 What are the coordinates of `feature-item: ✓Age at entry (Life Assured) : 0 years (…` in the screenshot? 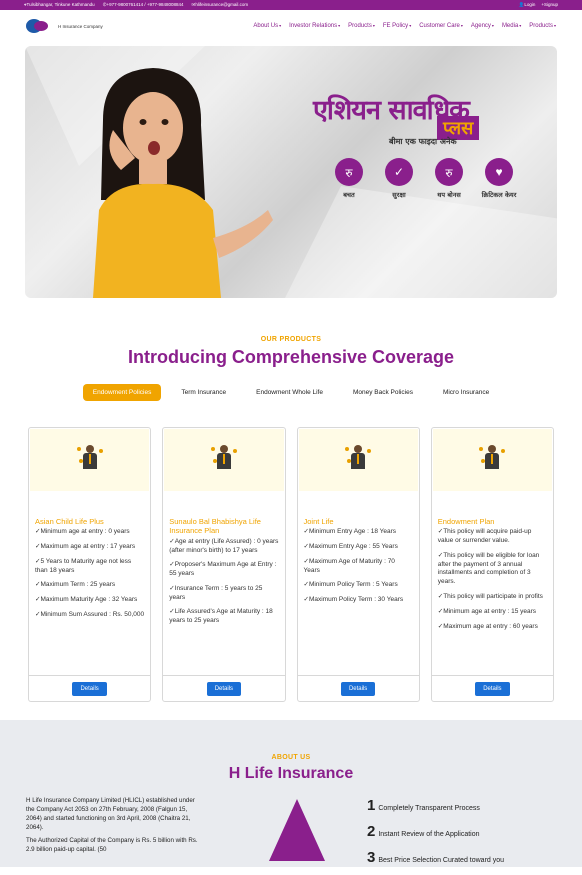 It's located at (224, 545).